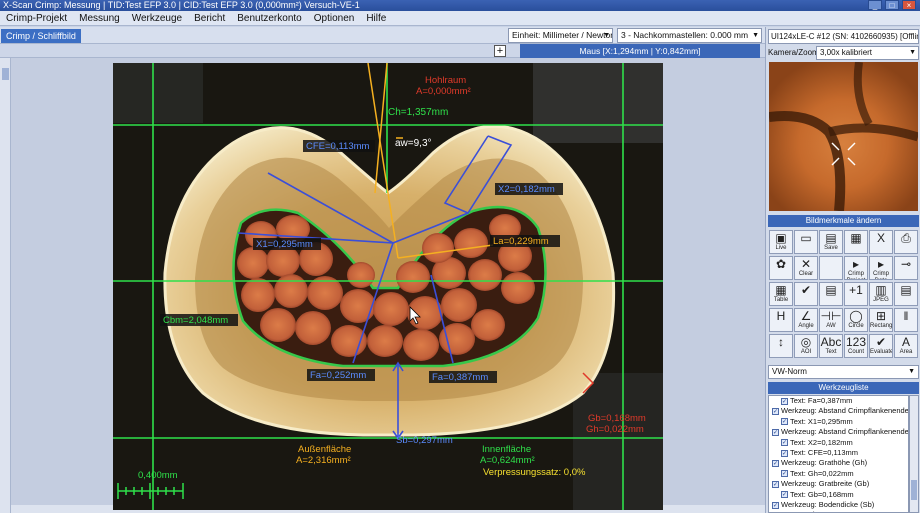 The width and height of the screenshot is (920, 513). What do you see at coordinates (781, 238) in the screenshot?
I see `tool-button-icon: ▣` at bounding box center [781, 238].